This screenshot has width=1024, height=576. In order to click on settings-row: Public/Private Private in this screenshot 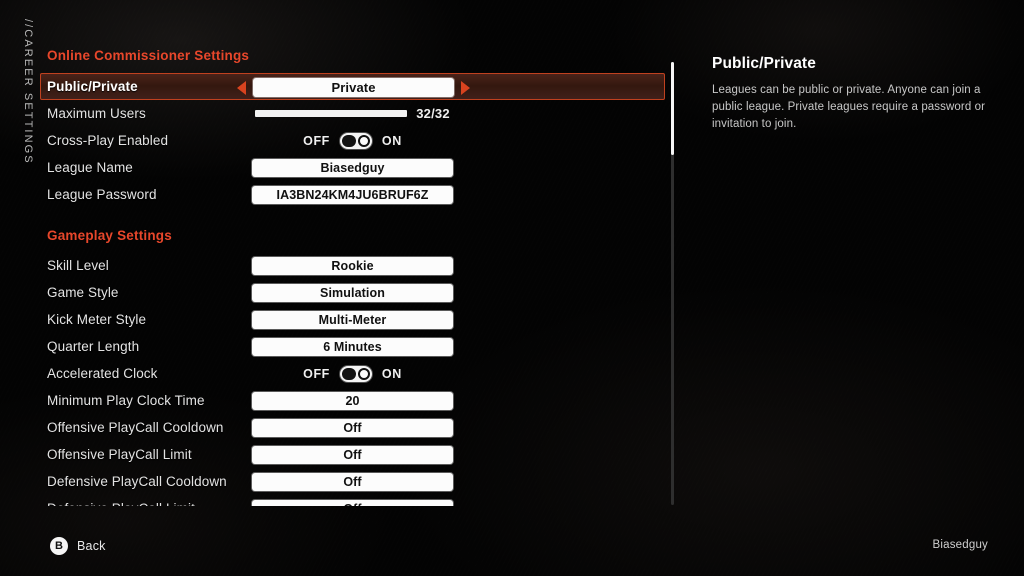, I will do `click(352, 86)`.